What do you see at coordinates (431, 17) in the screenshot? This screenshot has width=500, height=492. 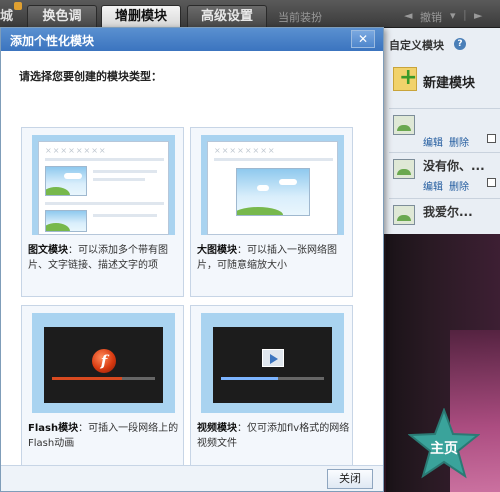 I see `undo-button: 撤销` at bounding box center [431, 17].